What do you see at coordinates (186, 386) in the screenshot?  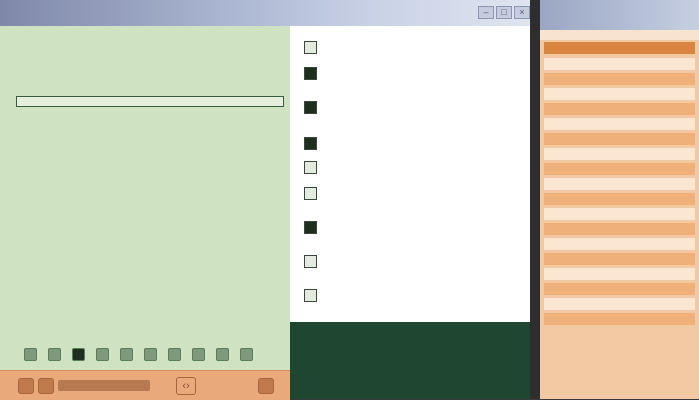 I see `page-nav-arrows-icon: ‹›` at bounding box center [186, 386].